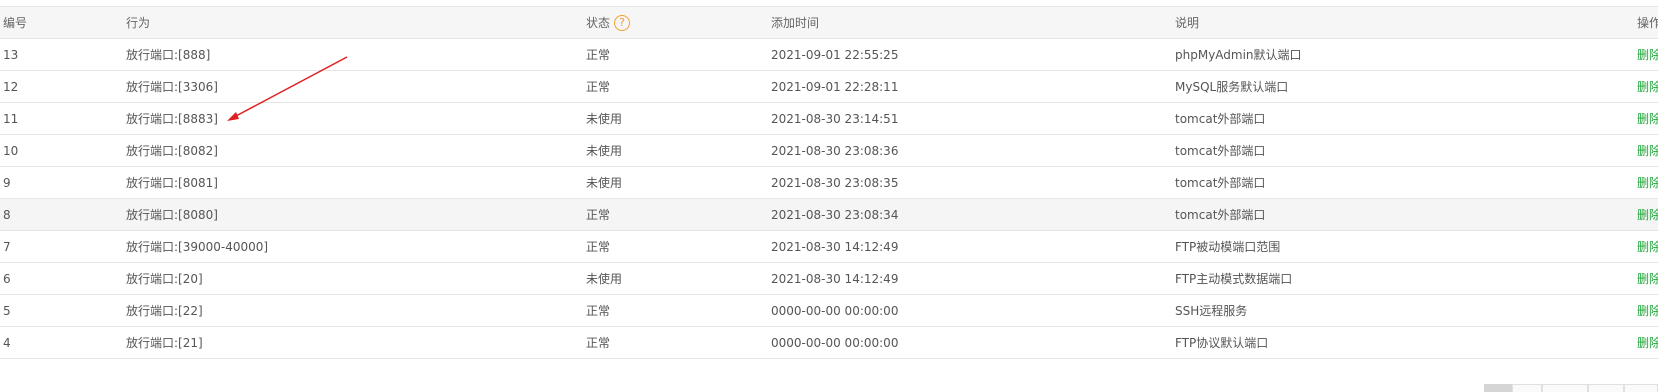 The width and height of the screenshot is (1658, 392). Describe the element at coordinates (1498, 388) in the screenshot. I see `page-button-current` at that location.